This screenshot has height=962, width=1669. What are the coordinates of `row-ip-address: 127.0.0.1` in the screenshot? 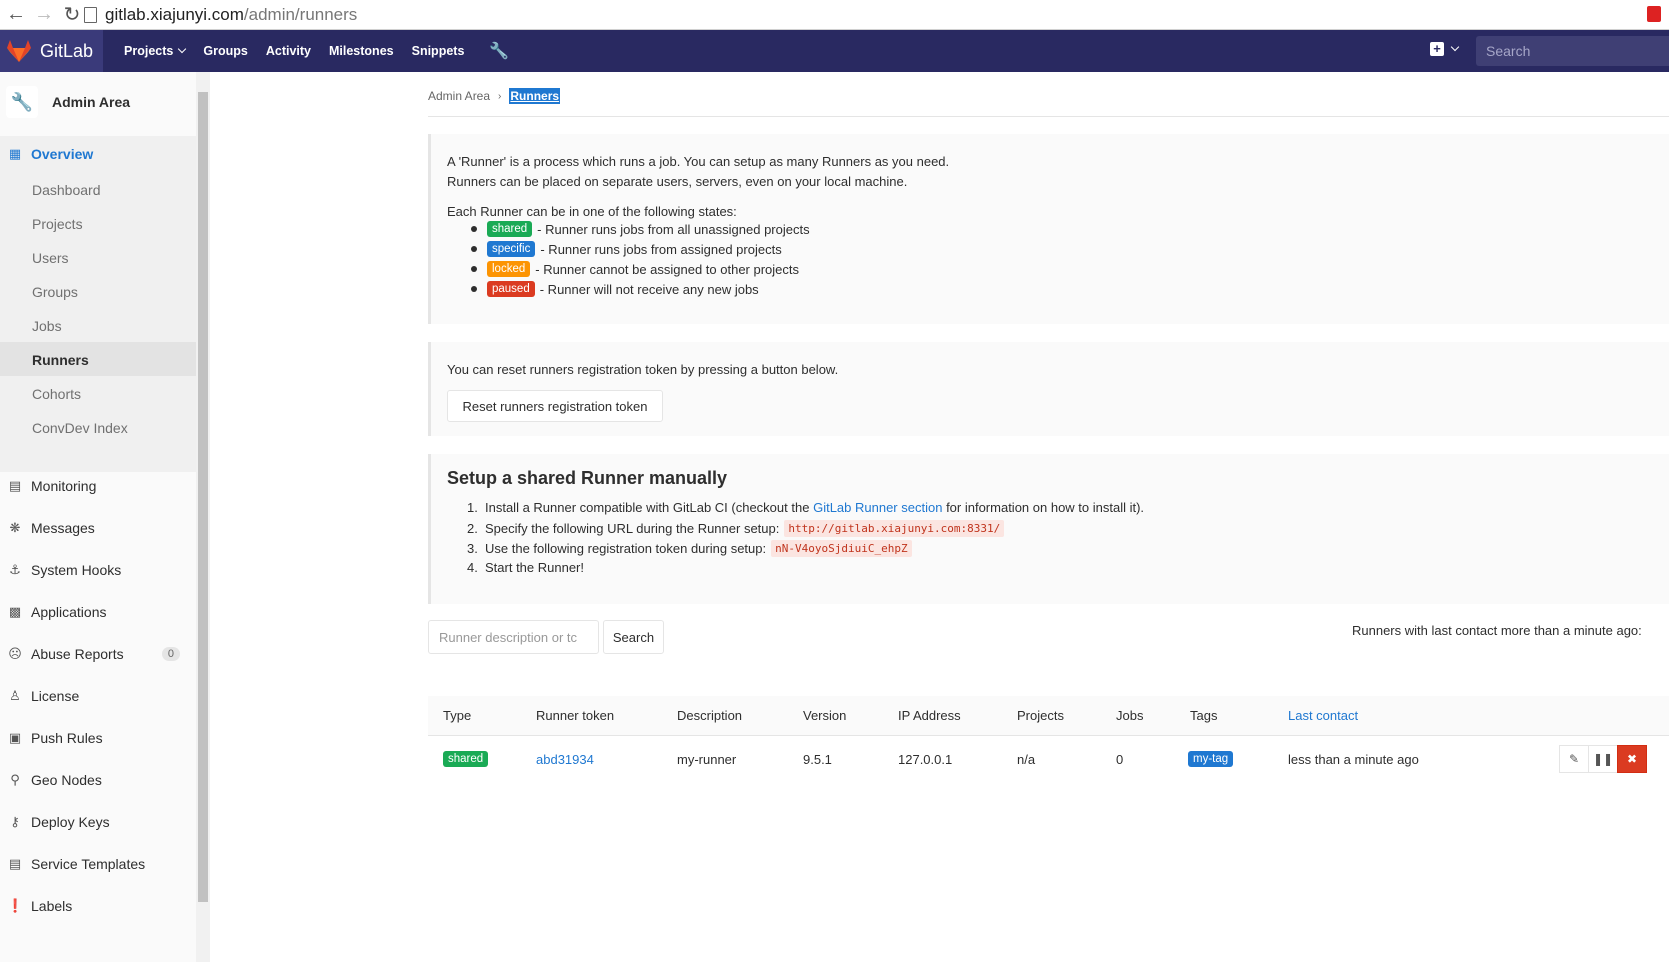 It's located at (925, 759).